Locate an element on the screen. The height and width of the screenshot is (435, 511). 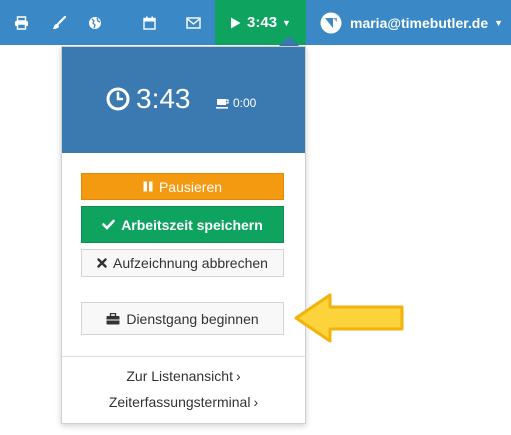
coffee-icon is located at coordinates (222, 103).